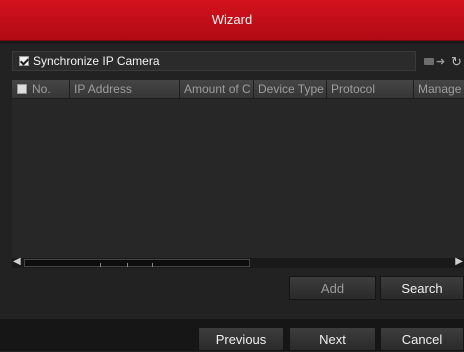 This screenshot has height=352, width=464. I want to click on next-button: Next, so click(332, 339).